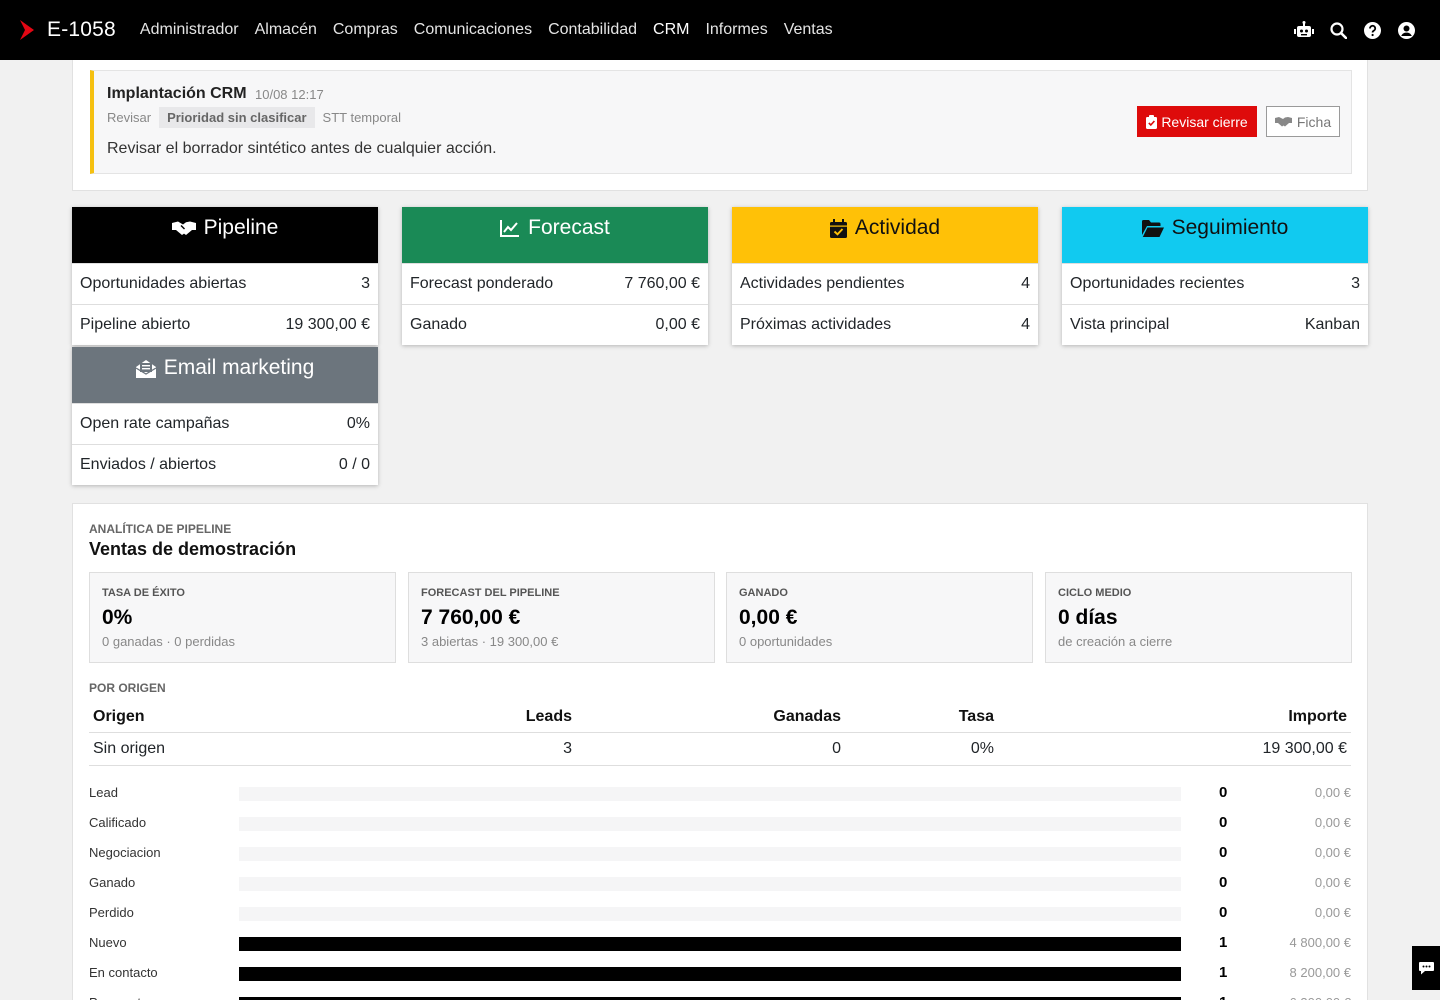  What do you see at coordinates (720, 994) in the screenshot?
I see `funnel-row: Propuesta 1 6 300,00 €` at bounding box center [720, 994].